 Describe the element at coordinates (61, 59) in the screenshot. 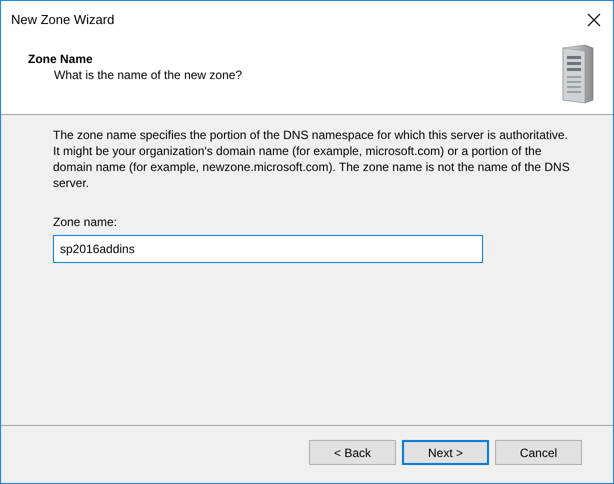

I see `page-title: Zone Name` at that location.